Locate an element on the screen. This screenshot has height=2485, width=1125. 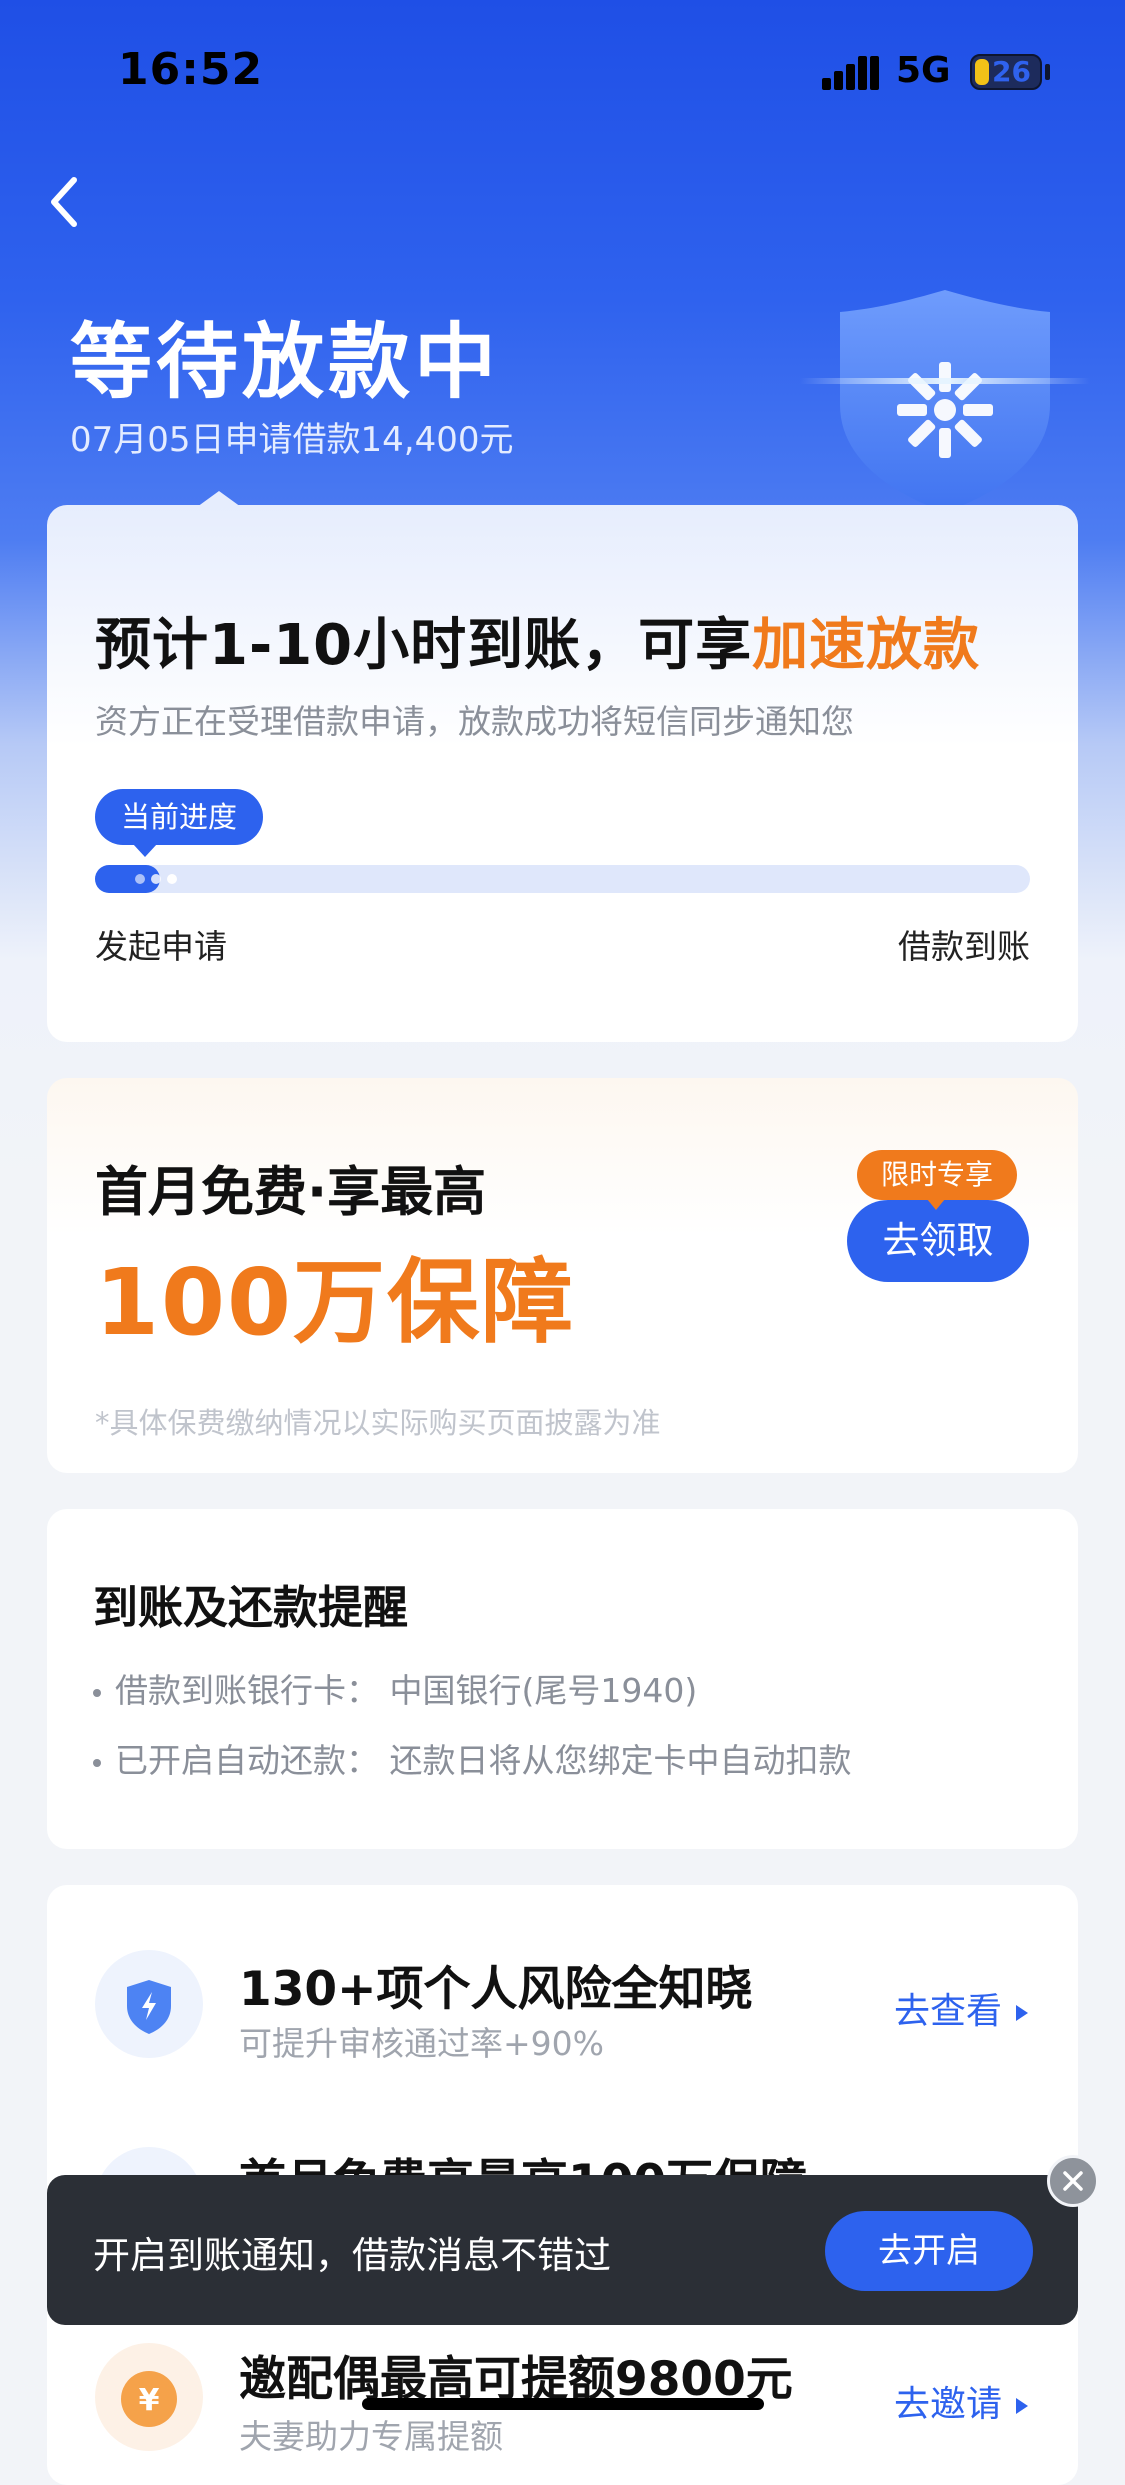
auto-repay-info: 已开启自动还款： 还款日将从您绑定卡中自动扣款 is located at coordinates (472, 1758).